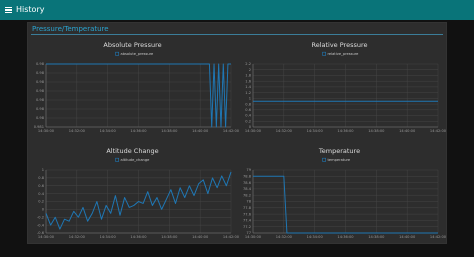 This screenshot has height=257, width=474. I want to click on y-tick-label: 0, so click(43, 210).